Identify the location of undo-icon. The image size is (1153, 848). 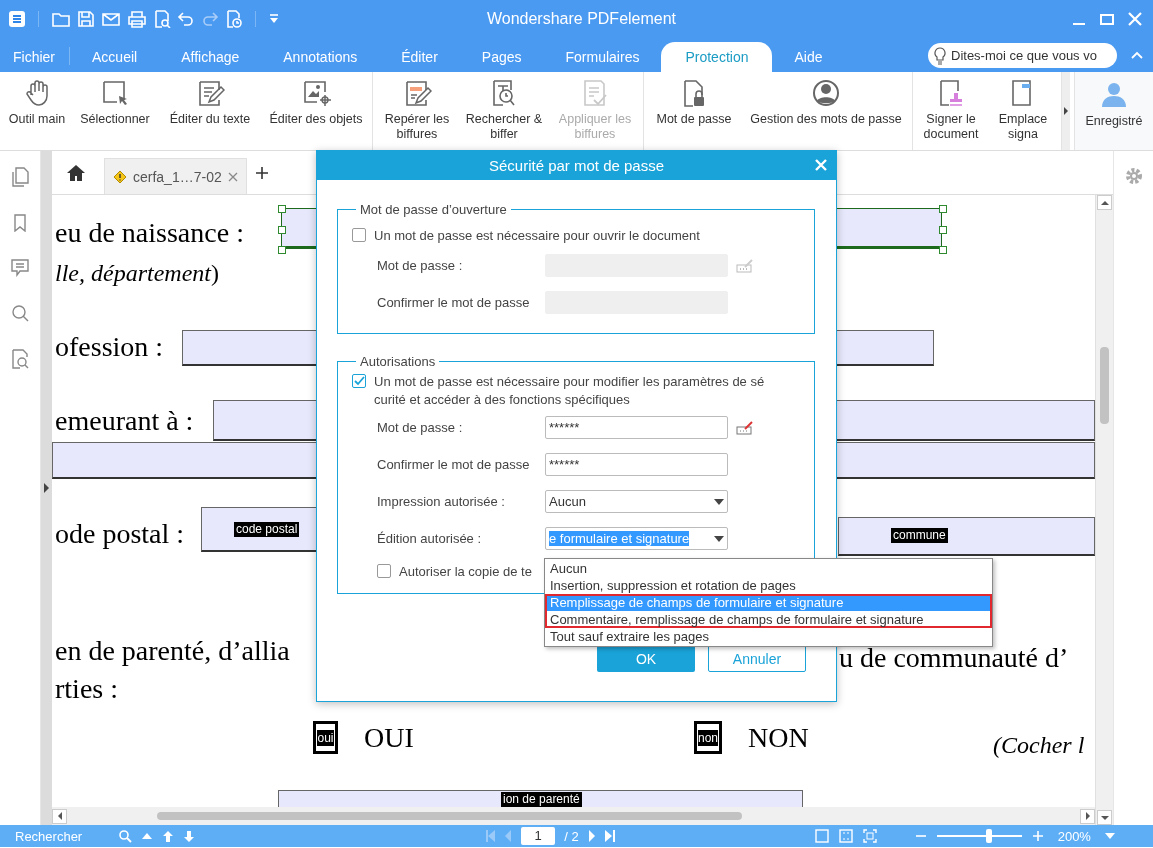
(186, 18).